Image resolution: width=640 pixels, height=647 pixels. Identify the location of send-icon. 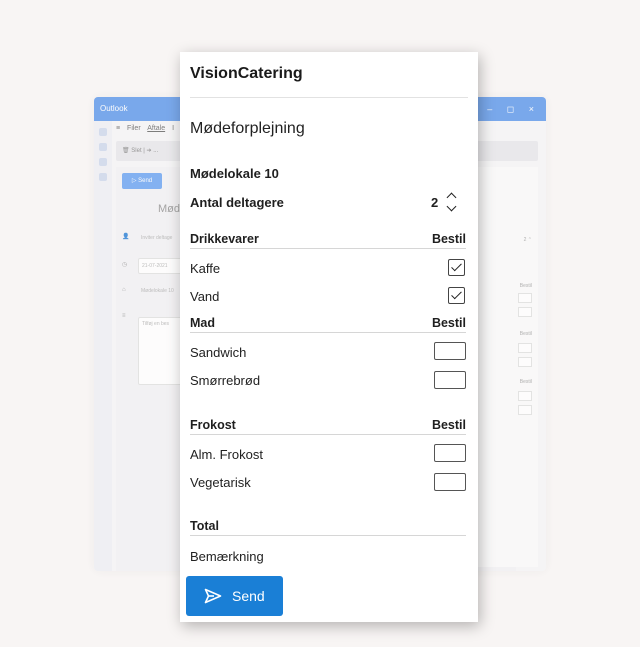
(213, 596).